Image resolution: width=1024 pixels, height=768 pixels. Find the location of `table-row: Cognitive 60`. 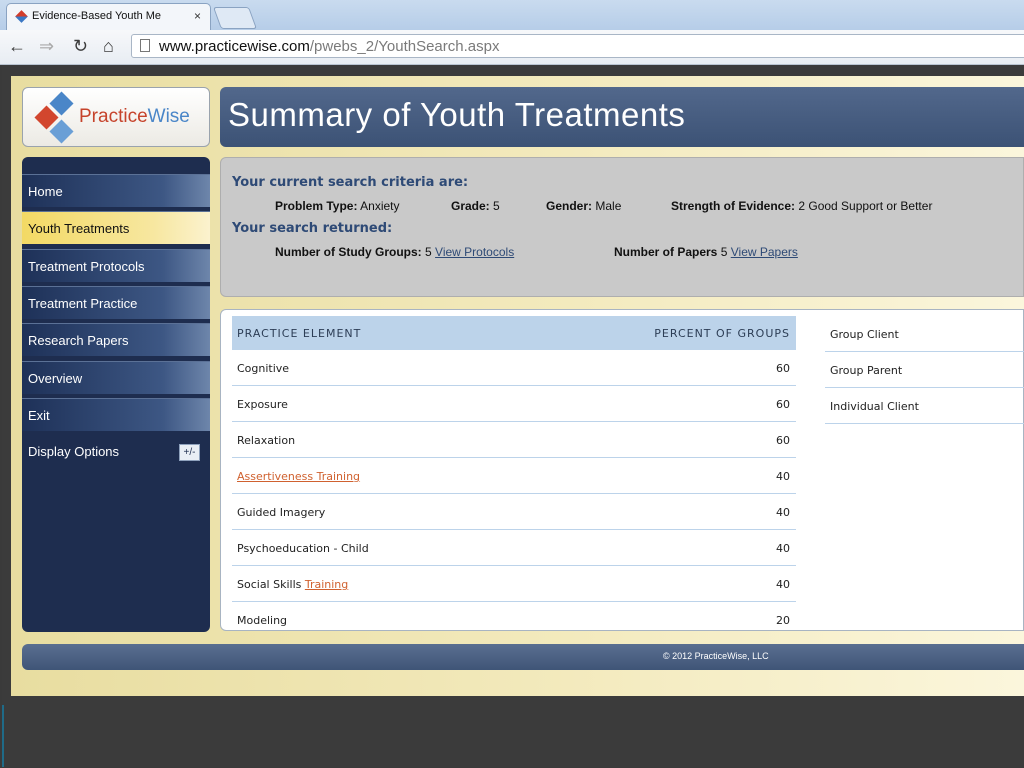

table-row: Cognitive 60 is located at coordinates (514, 368).